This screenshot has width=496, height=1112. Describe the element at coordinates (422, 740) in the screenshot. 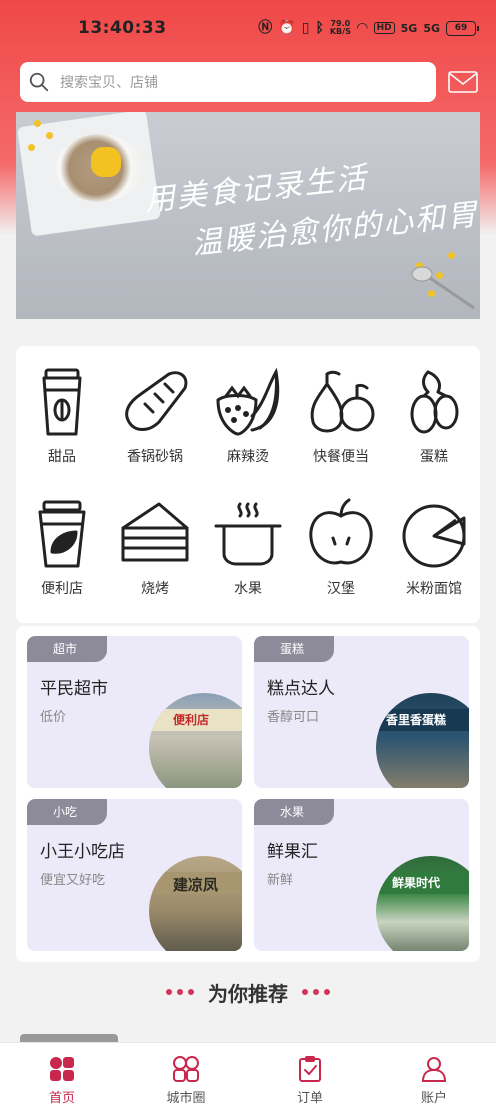

I see `store-photo: 香里香蛋糕` at that location.